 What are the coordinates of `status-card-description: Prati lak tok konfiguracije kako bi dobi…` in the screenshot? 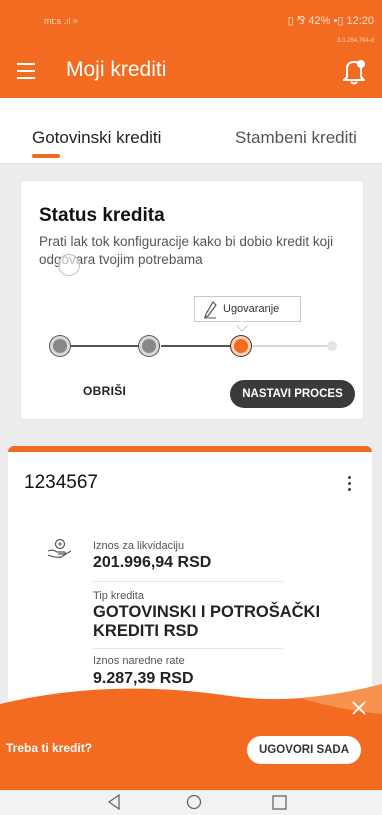 It's located at (186, 250).